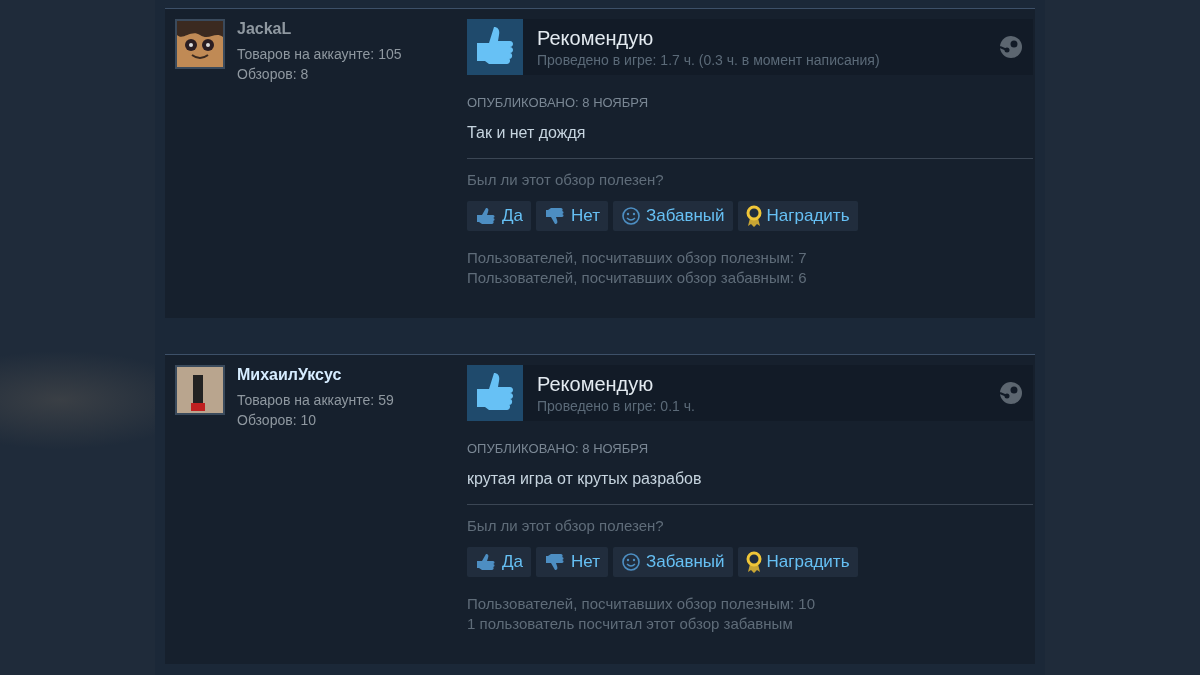  I want to click on author-name: JackaL, so click(319, 29).